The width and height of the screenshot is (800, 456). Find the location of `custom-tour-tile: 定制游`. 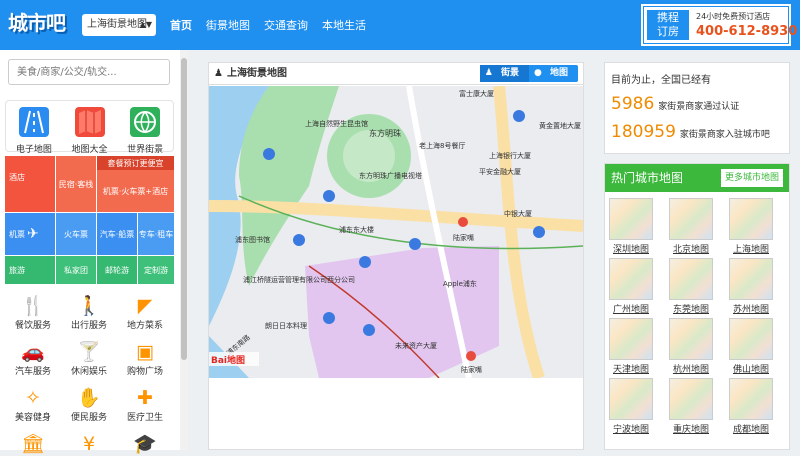

custom-tour-tile: 定制游 is located at coordinates (156, 270).